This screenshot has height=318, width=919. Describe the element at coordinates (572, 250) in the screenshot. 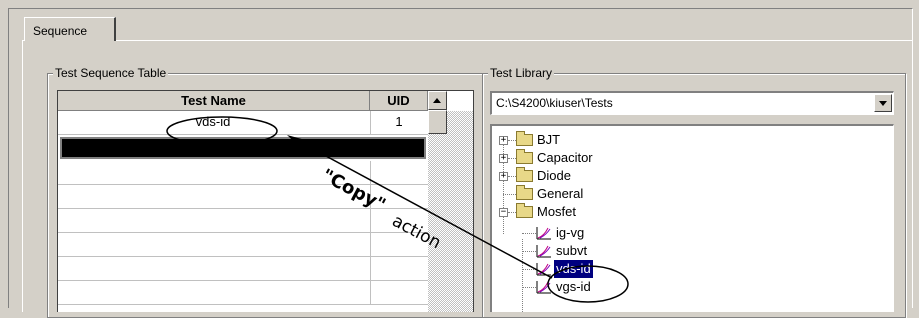

I see `tree-label: subvt` at that location.